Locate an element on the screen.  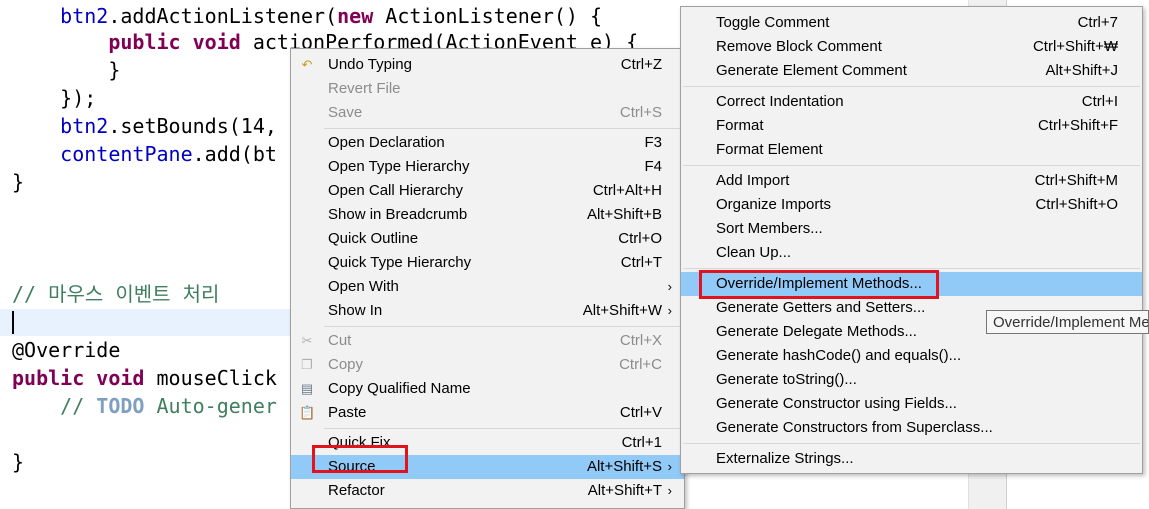
menu-item-organize-imports: Organize Imports Ctrl+Shift+O is located at coordinates (911, 205).